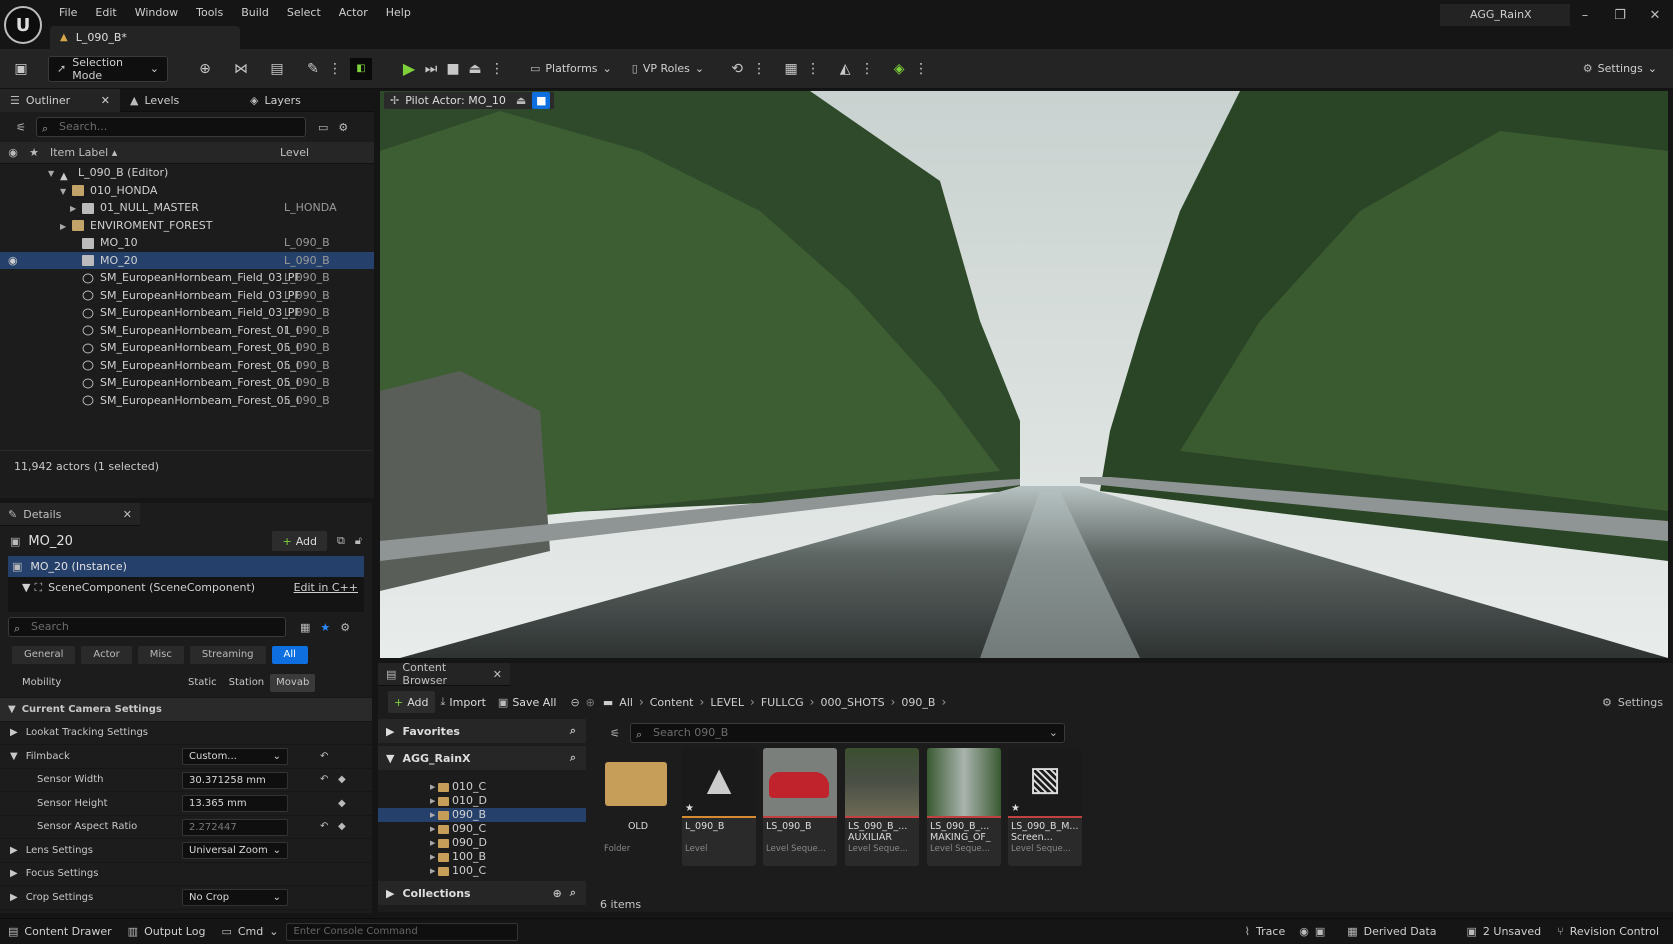 Image resolution: width=1673 pixels, height=944 pixels. Describe the element at coordinates (463, 702) in the screenshot. I see `import-button: ⤓ Import` at that location.